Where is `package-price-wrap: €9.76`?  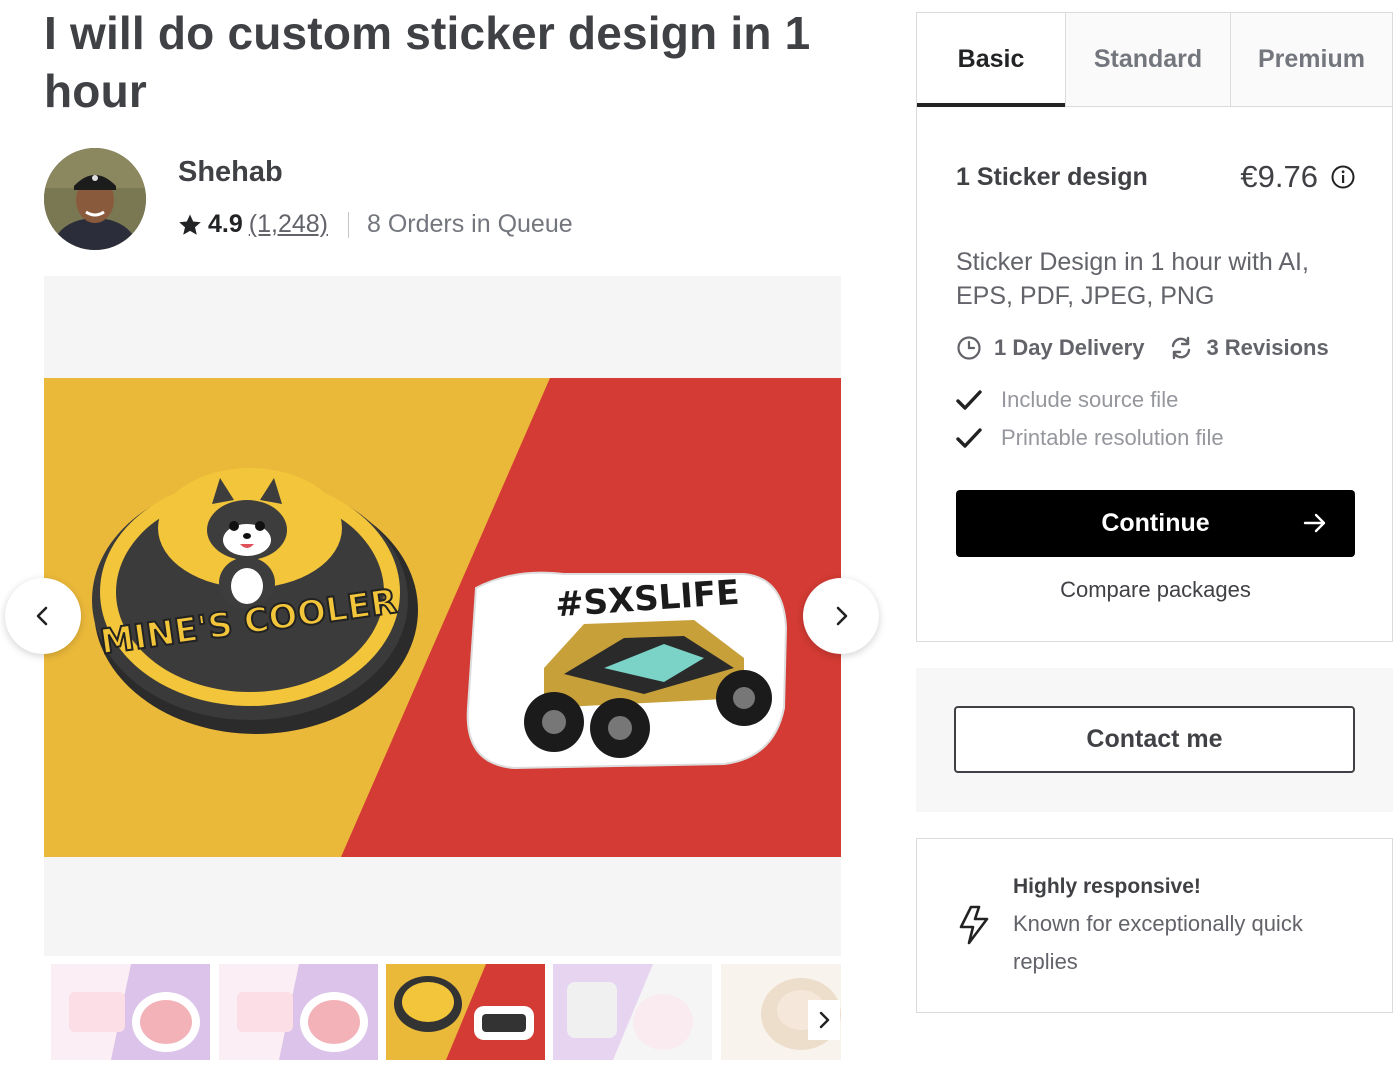 package-price-wrap: €9.76 is located at coordinates (1298, 177).